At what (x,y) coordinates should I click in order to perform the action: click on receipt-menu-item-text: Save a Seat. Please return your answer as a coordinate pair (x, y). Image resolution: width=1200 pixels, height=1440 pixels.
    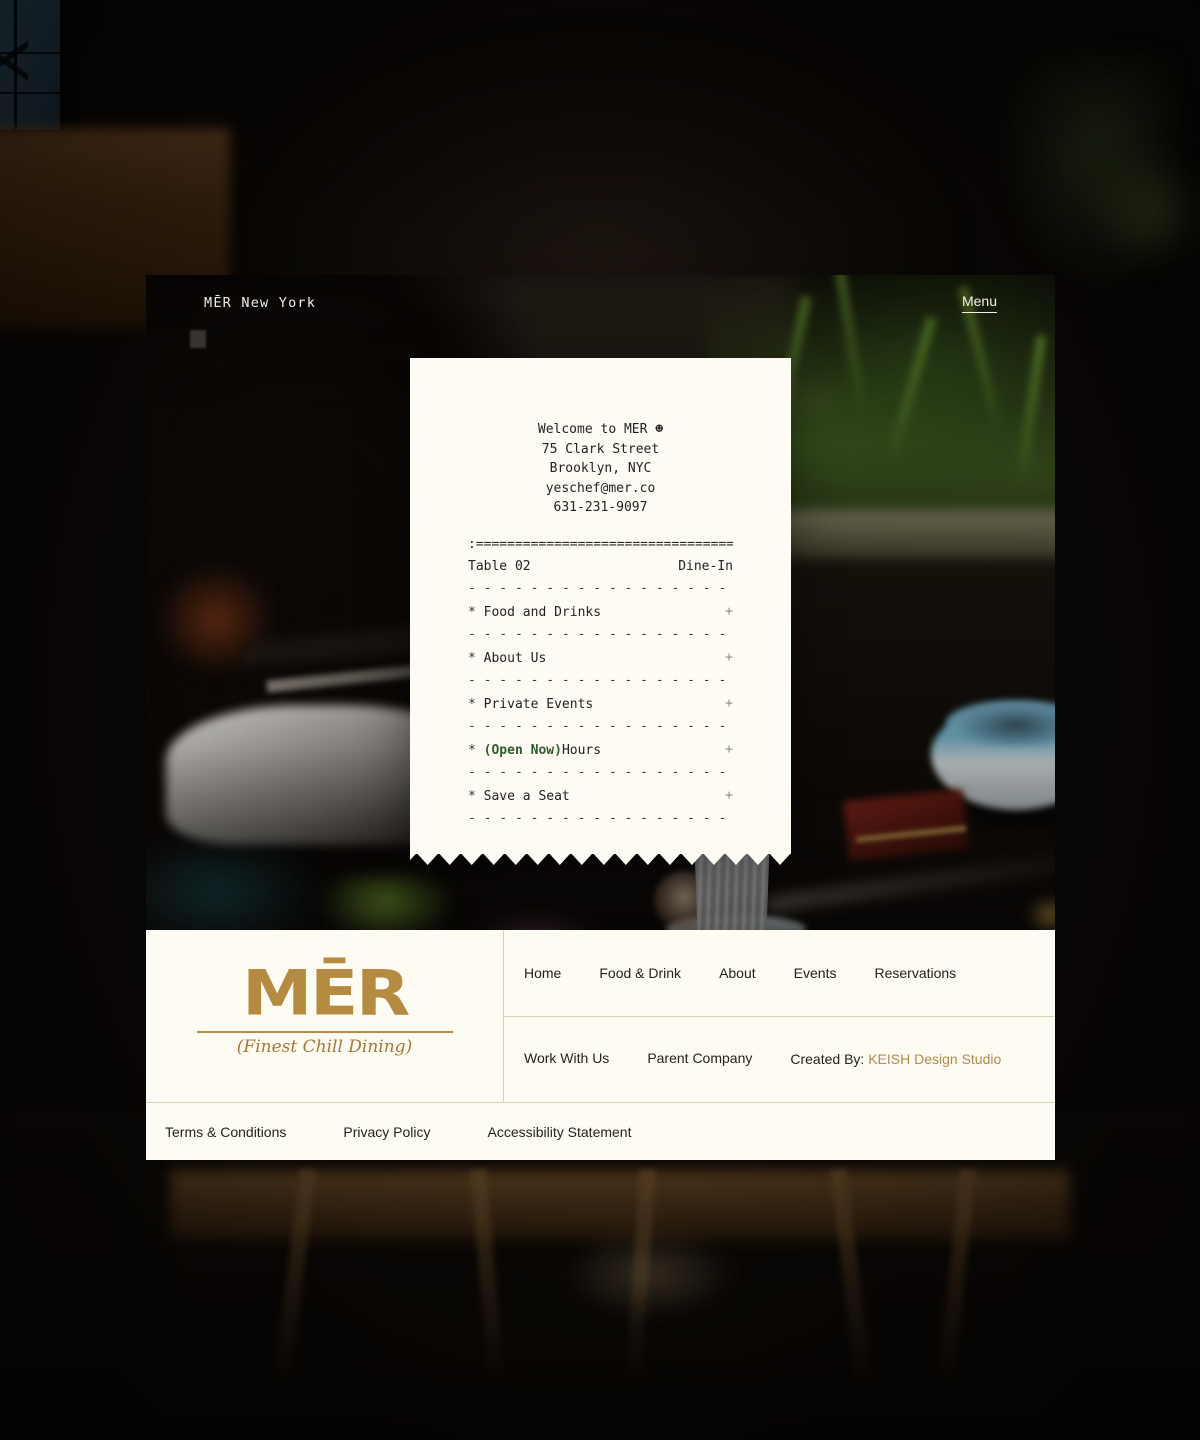
    Looking at the image, I should click on (526, 796).